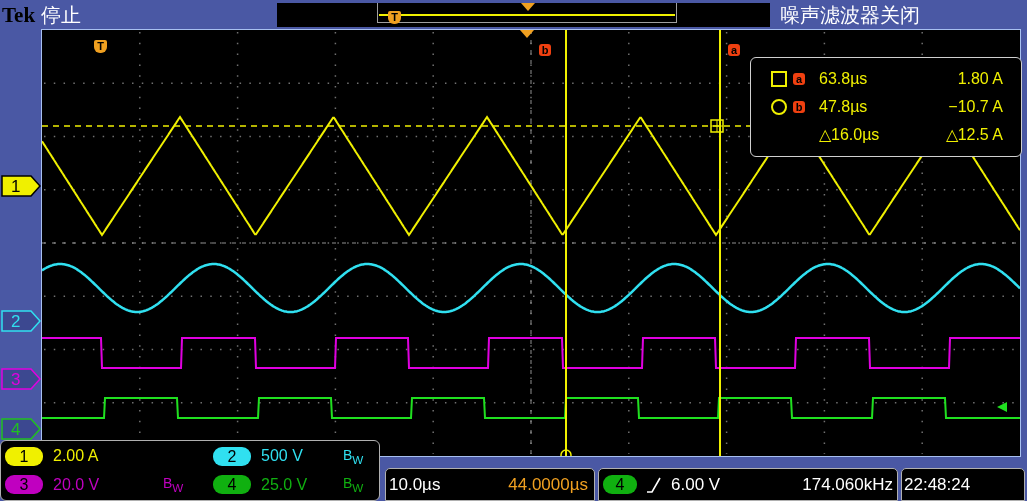 This screenshot has height=501, width=1027. What do you see at coordinates (850, 135) in the screenshot?
I see `cursor-time: △16.0µs` at bounding box center [850, 135].